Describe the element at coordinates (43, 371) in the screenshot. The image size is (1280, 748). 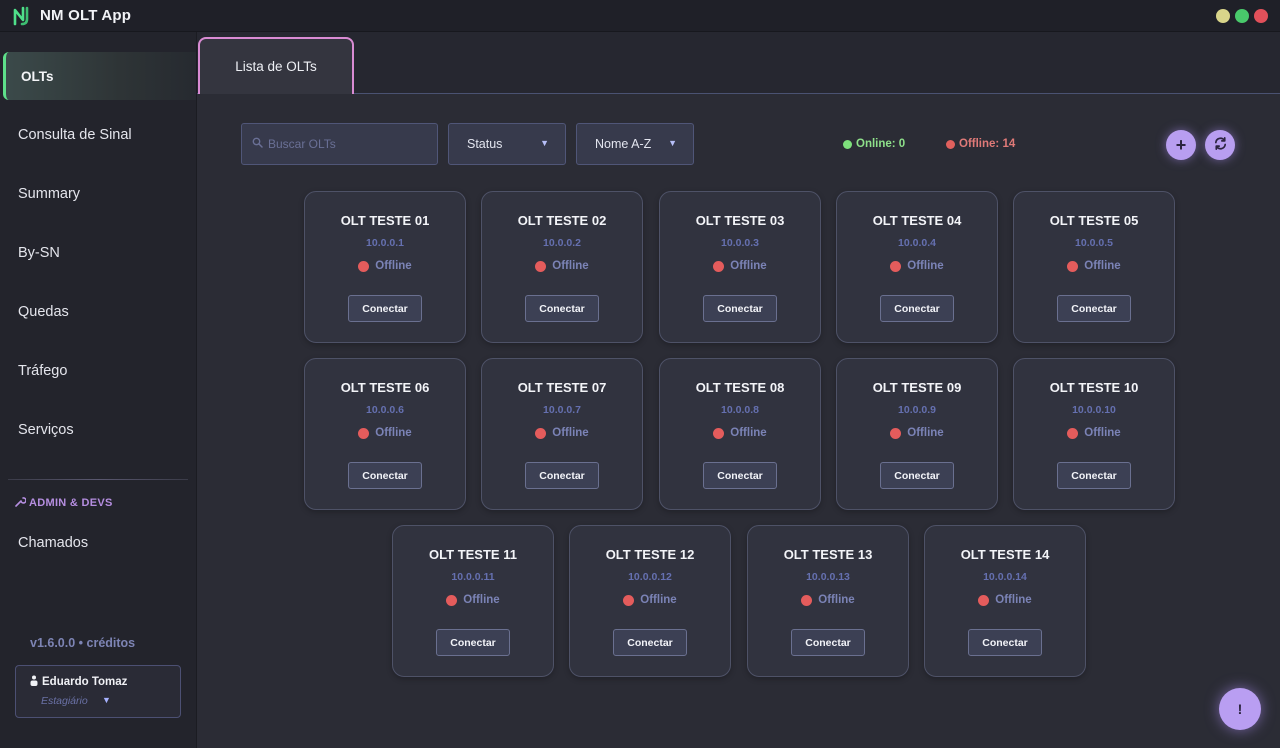
I see `sidebar-item-label: Tráfego` at that location.